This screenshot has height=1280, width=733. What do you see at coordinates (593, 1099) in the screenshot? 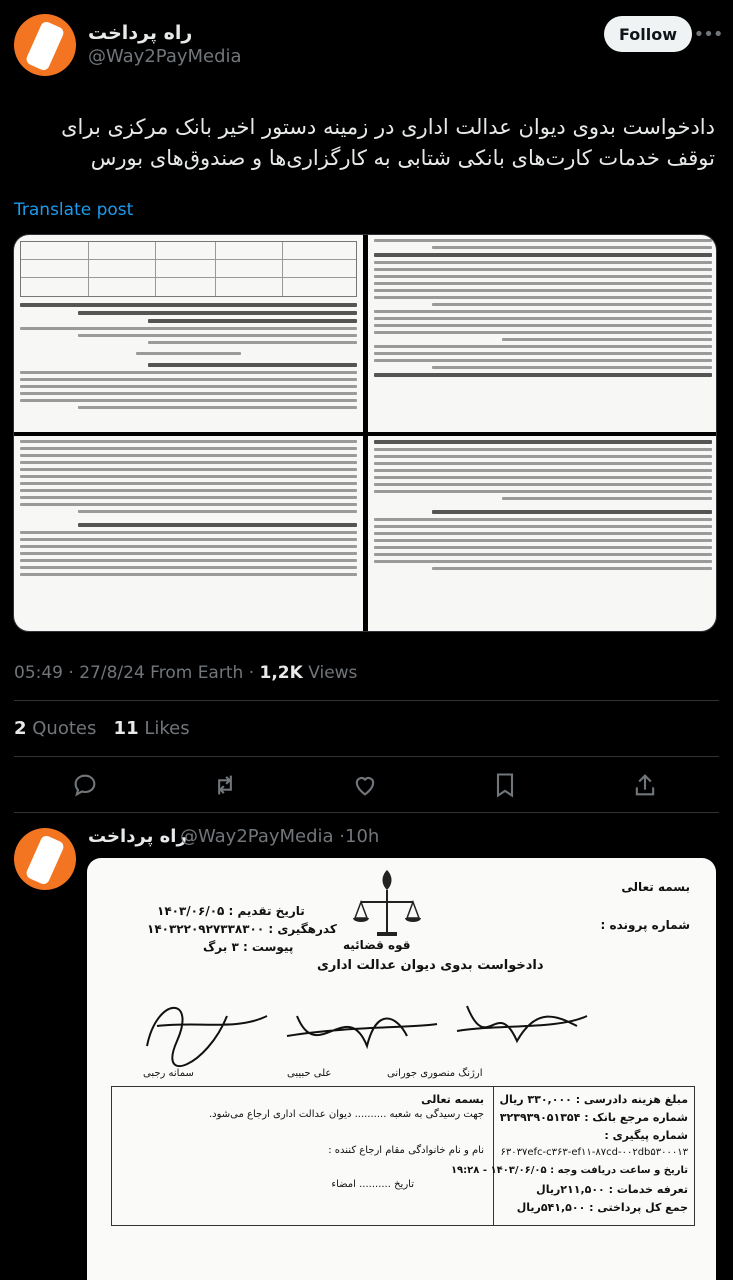
I see `fee-line: مبلغ هزینه دادرسی : ۳۳۰,۰۰۰ ریال` at bounding box center [593, 1099].